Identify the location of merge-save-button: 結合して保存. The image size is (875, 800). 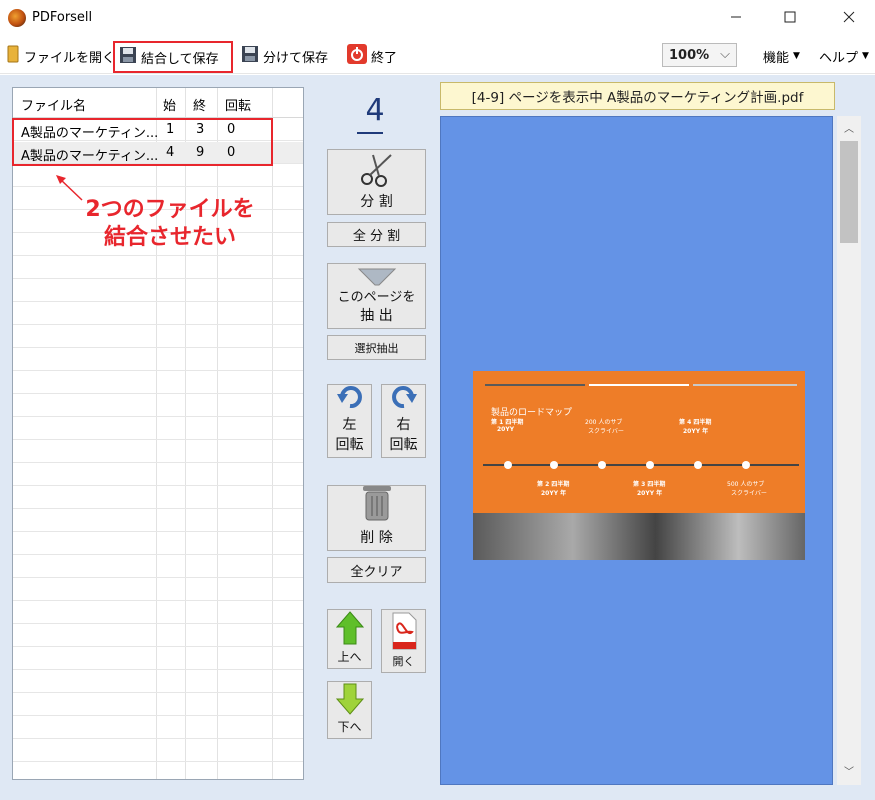
(173, 57).